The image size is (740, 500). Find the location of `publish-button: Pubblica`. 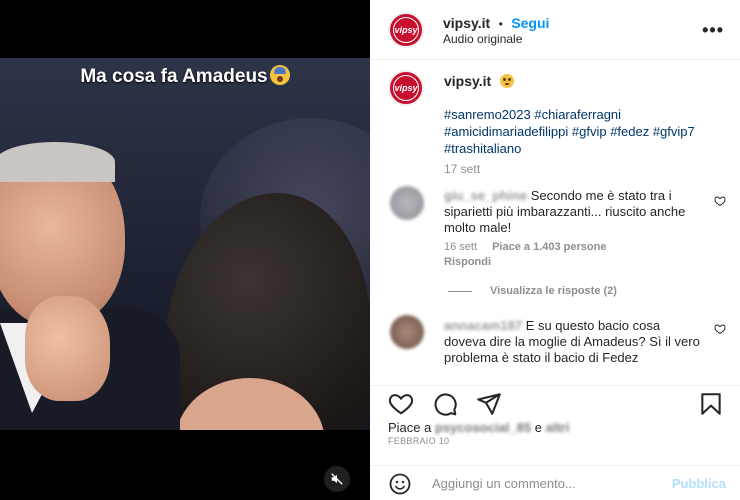

publish-button: Pubblica is located at coordinates (699, 483).